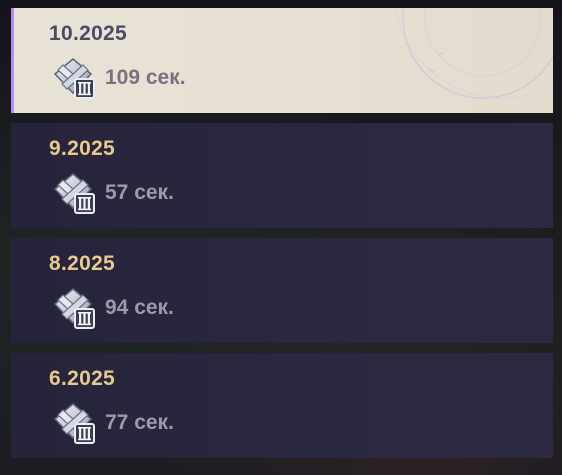 The width and height of the screenshot is (562, 475). I want to click on record-time: 94 сек., so click(139, 307).